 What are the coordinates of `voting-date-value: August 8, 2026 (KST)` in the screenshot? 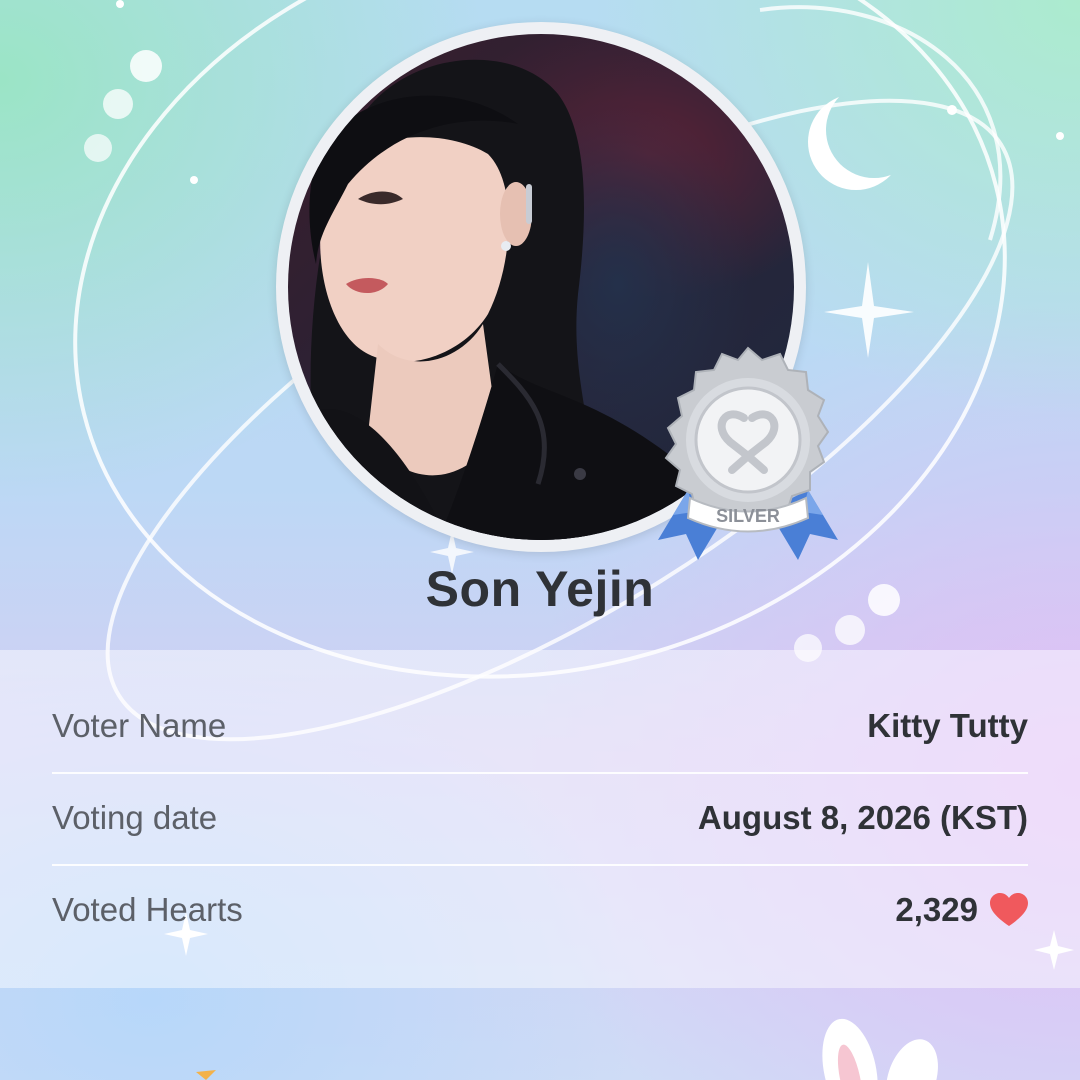 It's located at (863, 818).